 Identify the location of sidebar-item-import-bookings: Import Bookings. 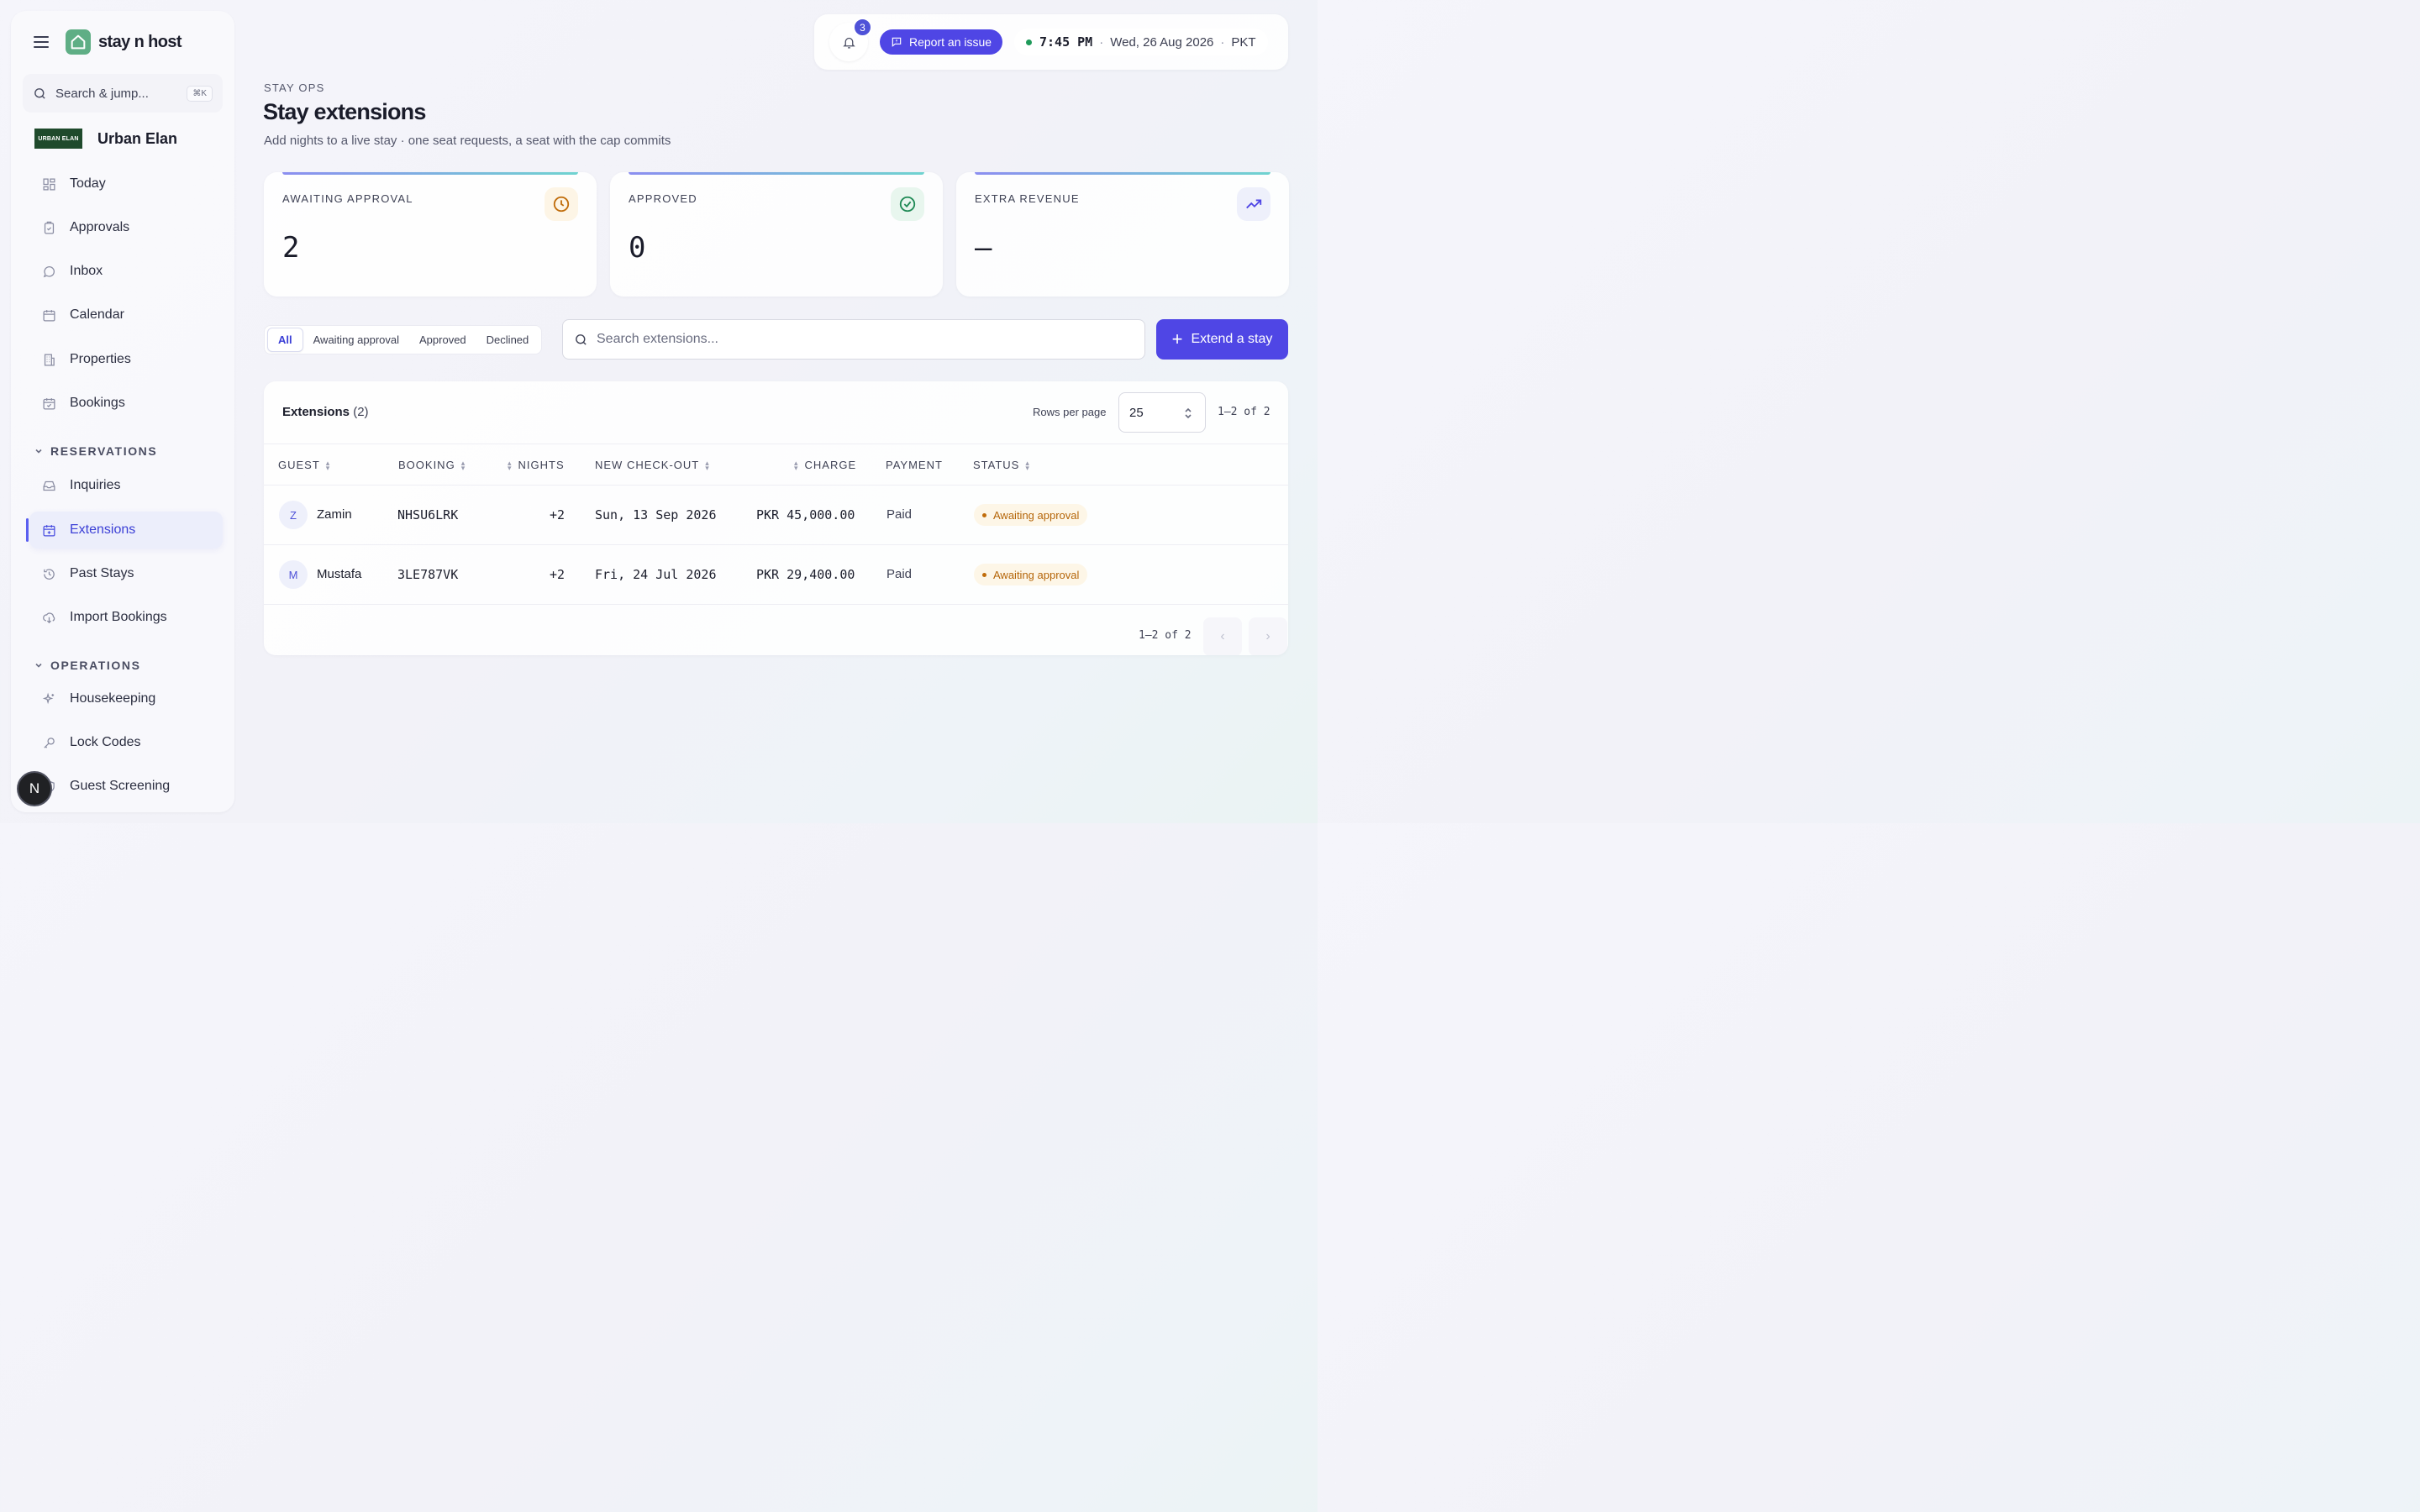
(126, 617).